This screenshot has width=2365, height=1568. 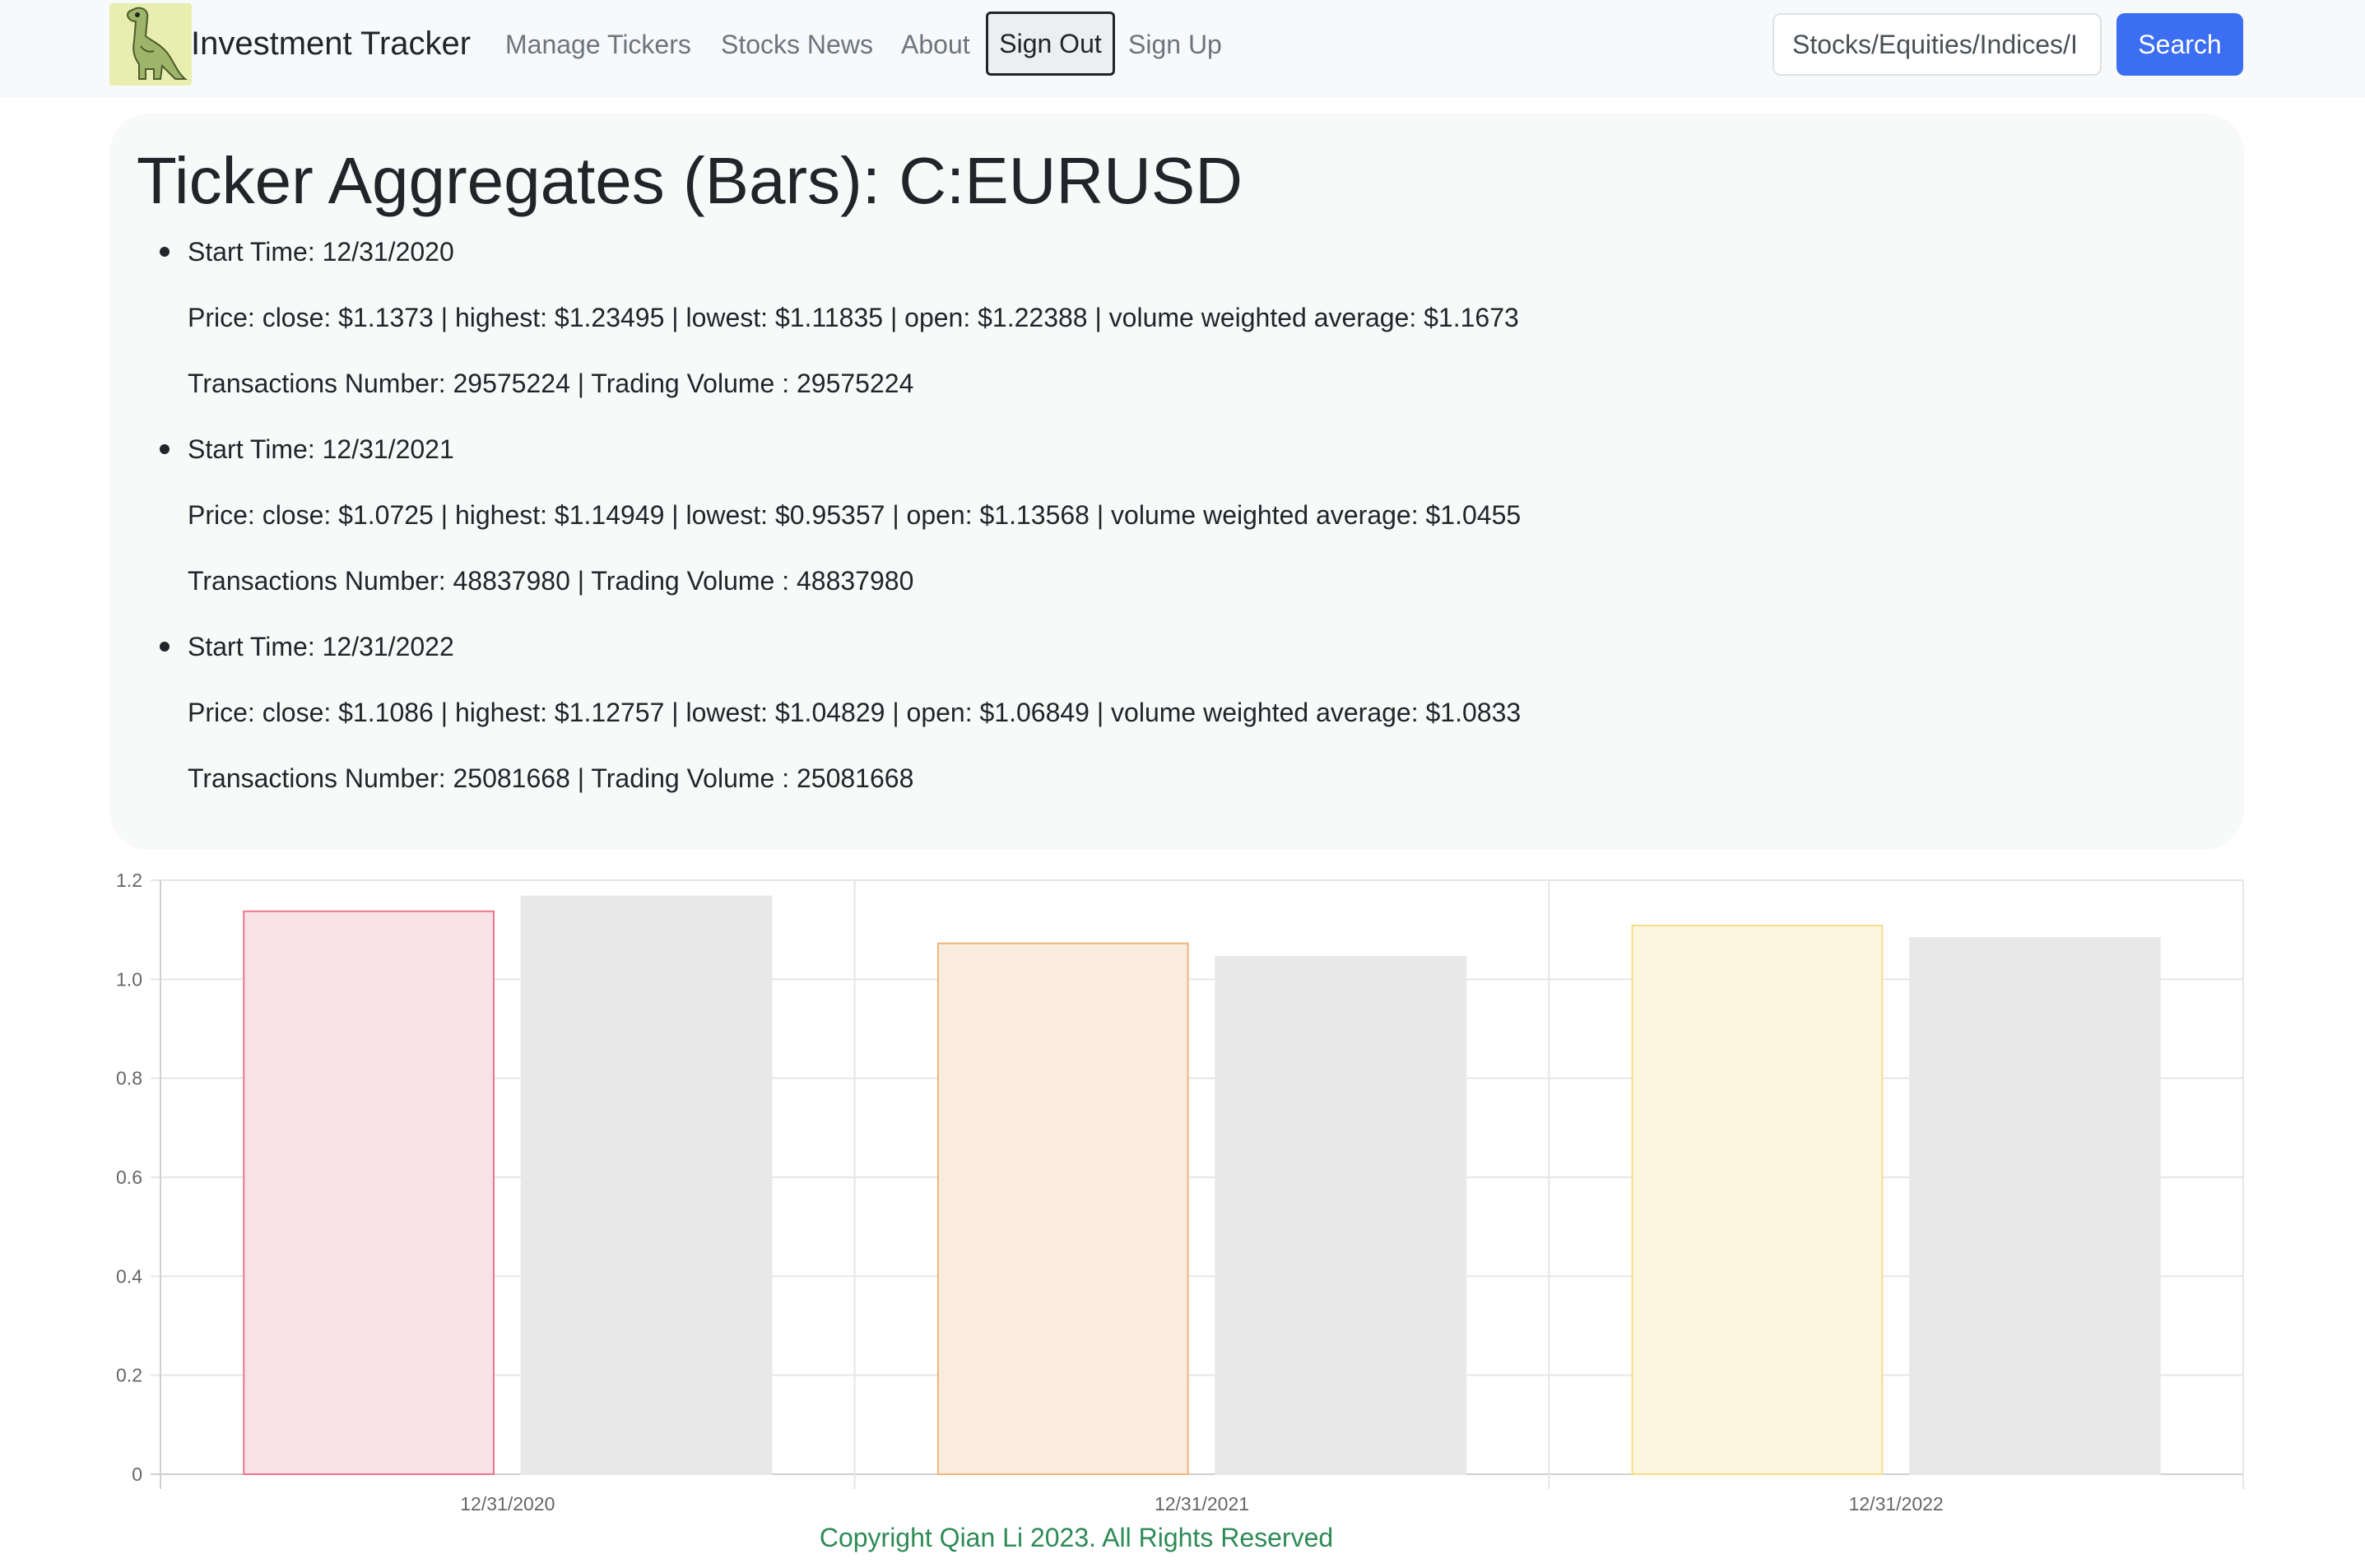 What do you see at coordinates (598, 44) in the screenshot?
I see `nav-manage-tickers: Manage Tickers` at bounding box center [598, 44].